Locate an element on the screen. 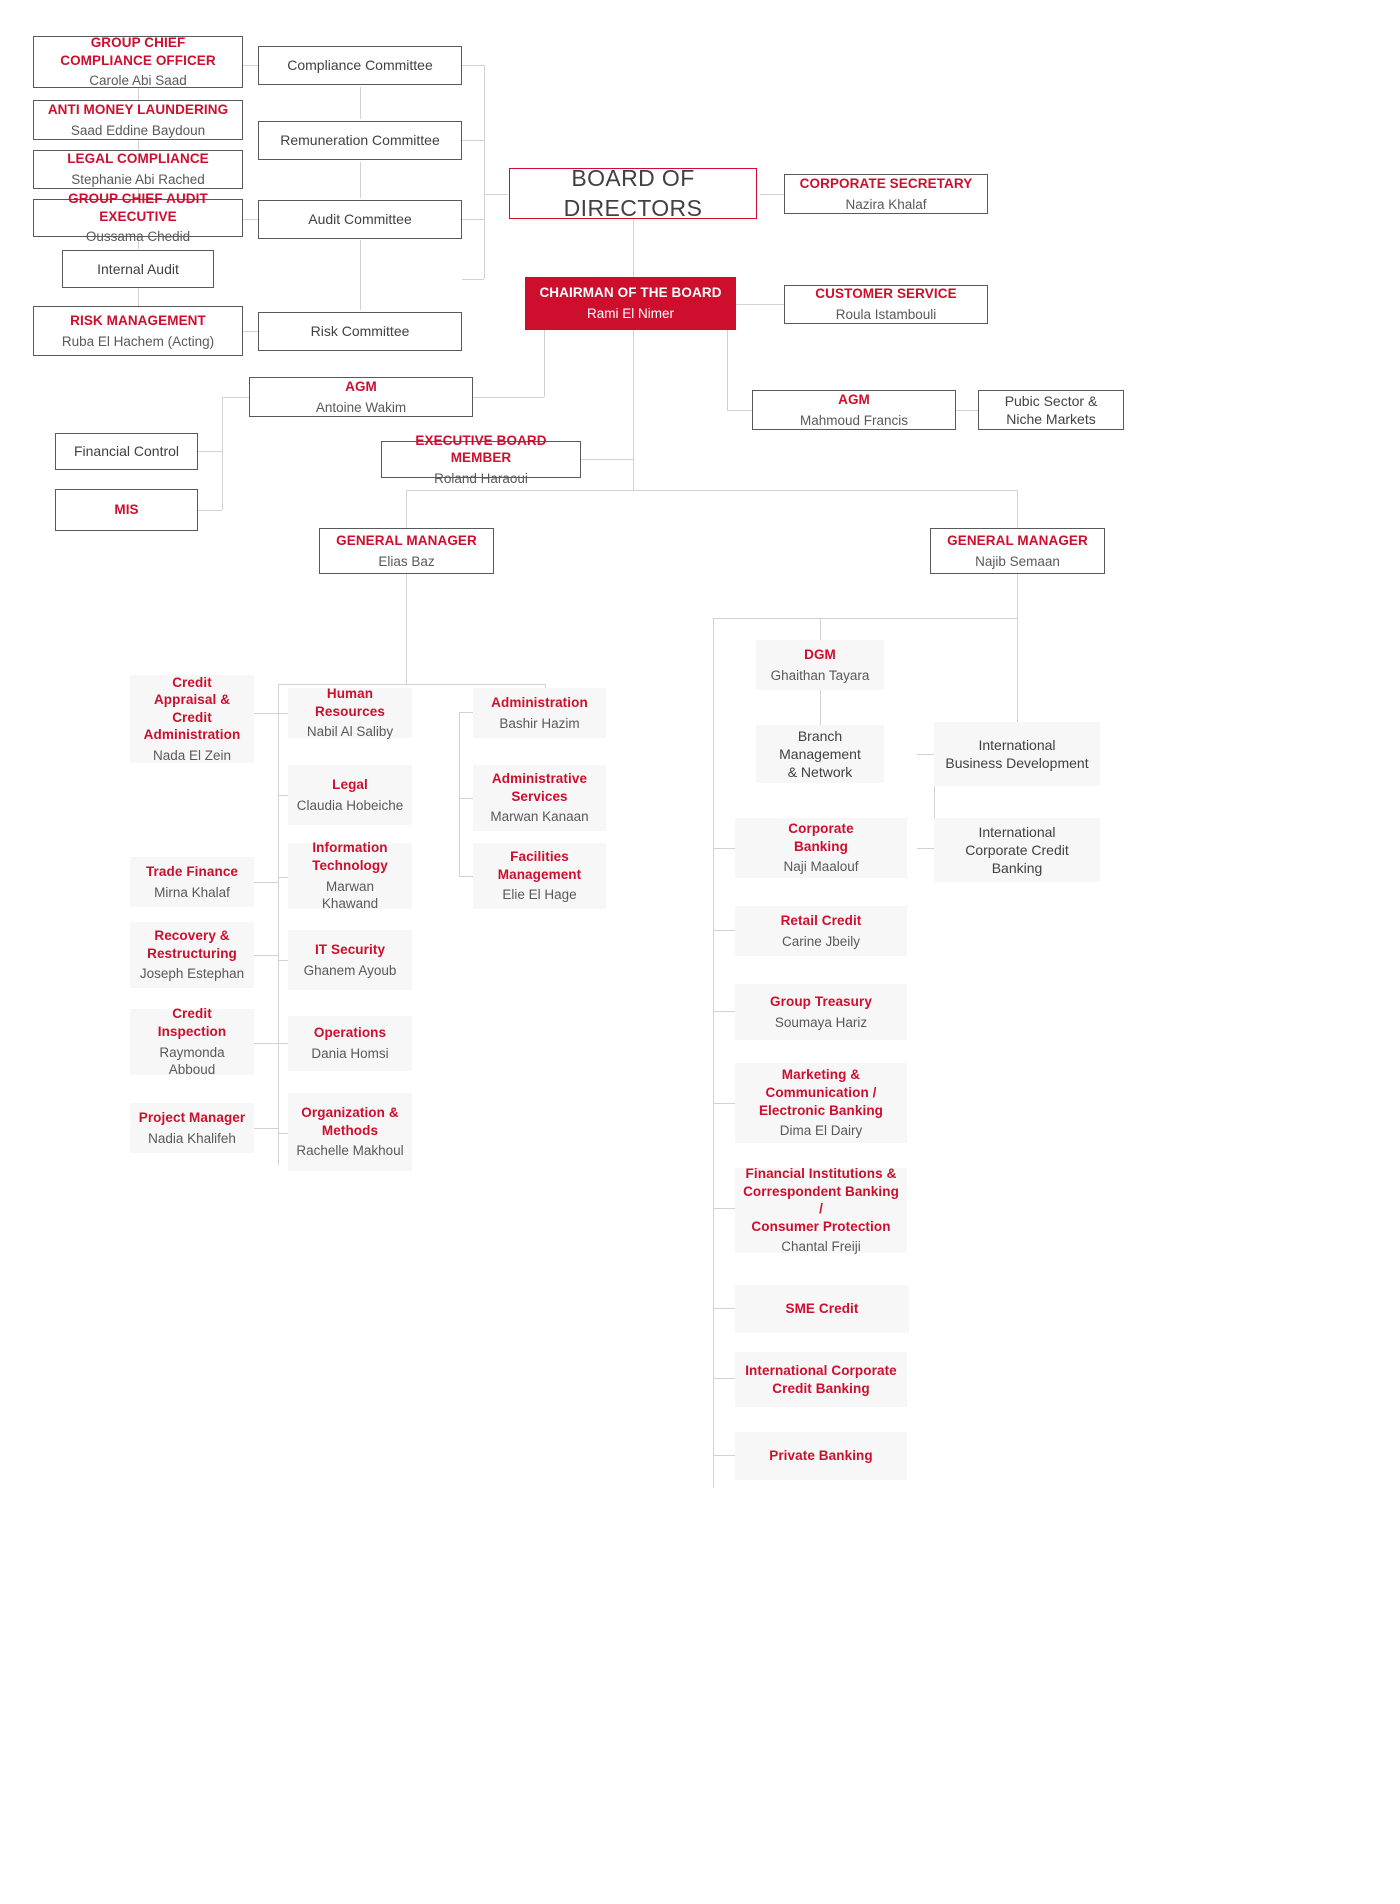 This screenshot has height=1904, width=1400. node-title: CORPORATE SECRETARY is located at coordinates (886, 183).